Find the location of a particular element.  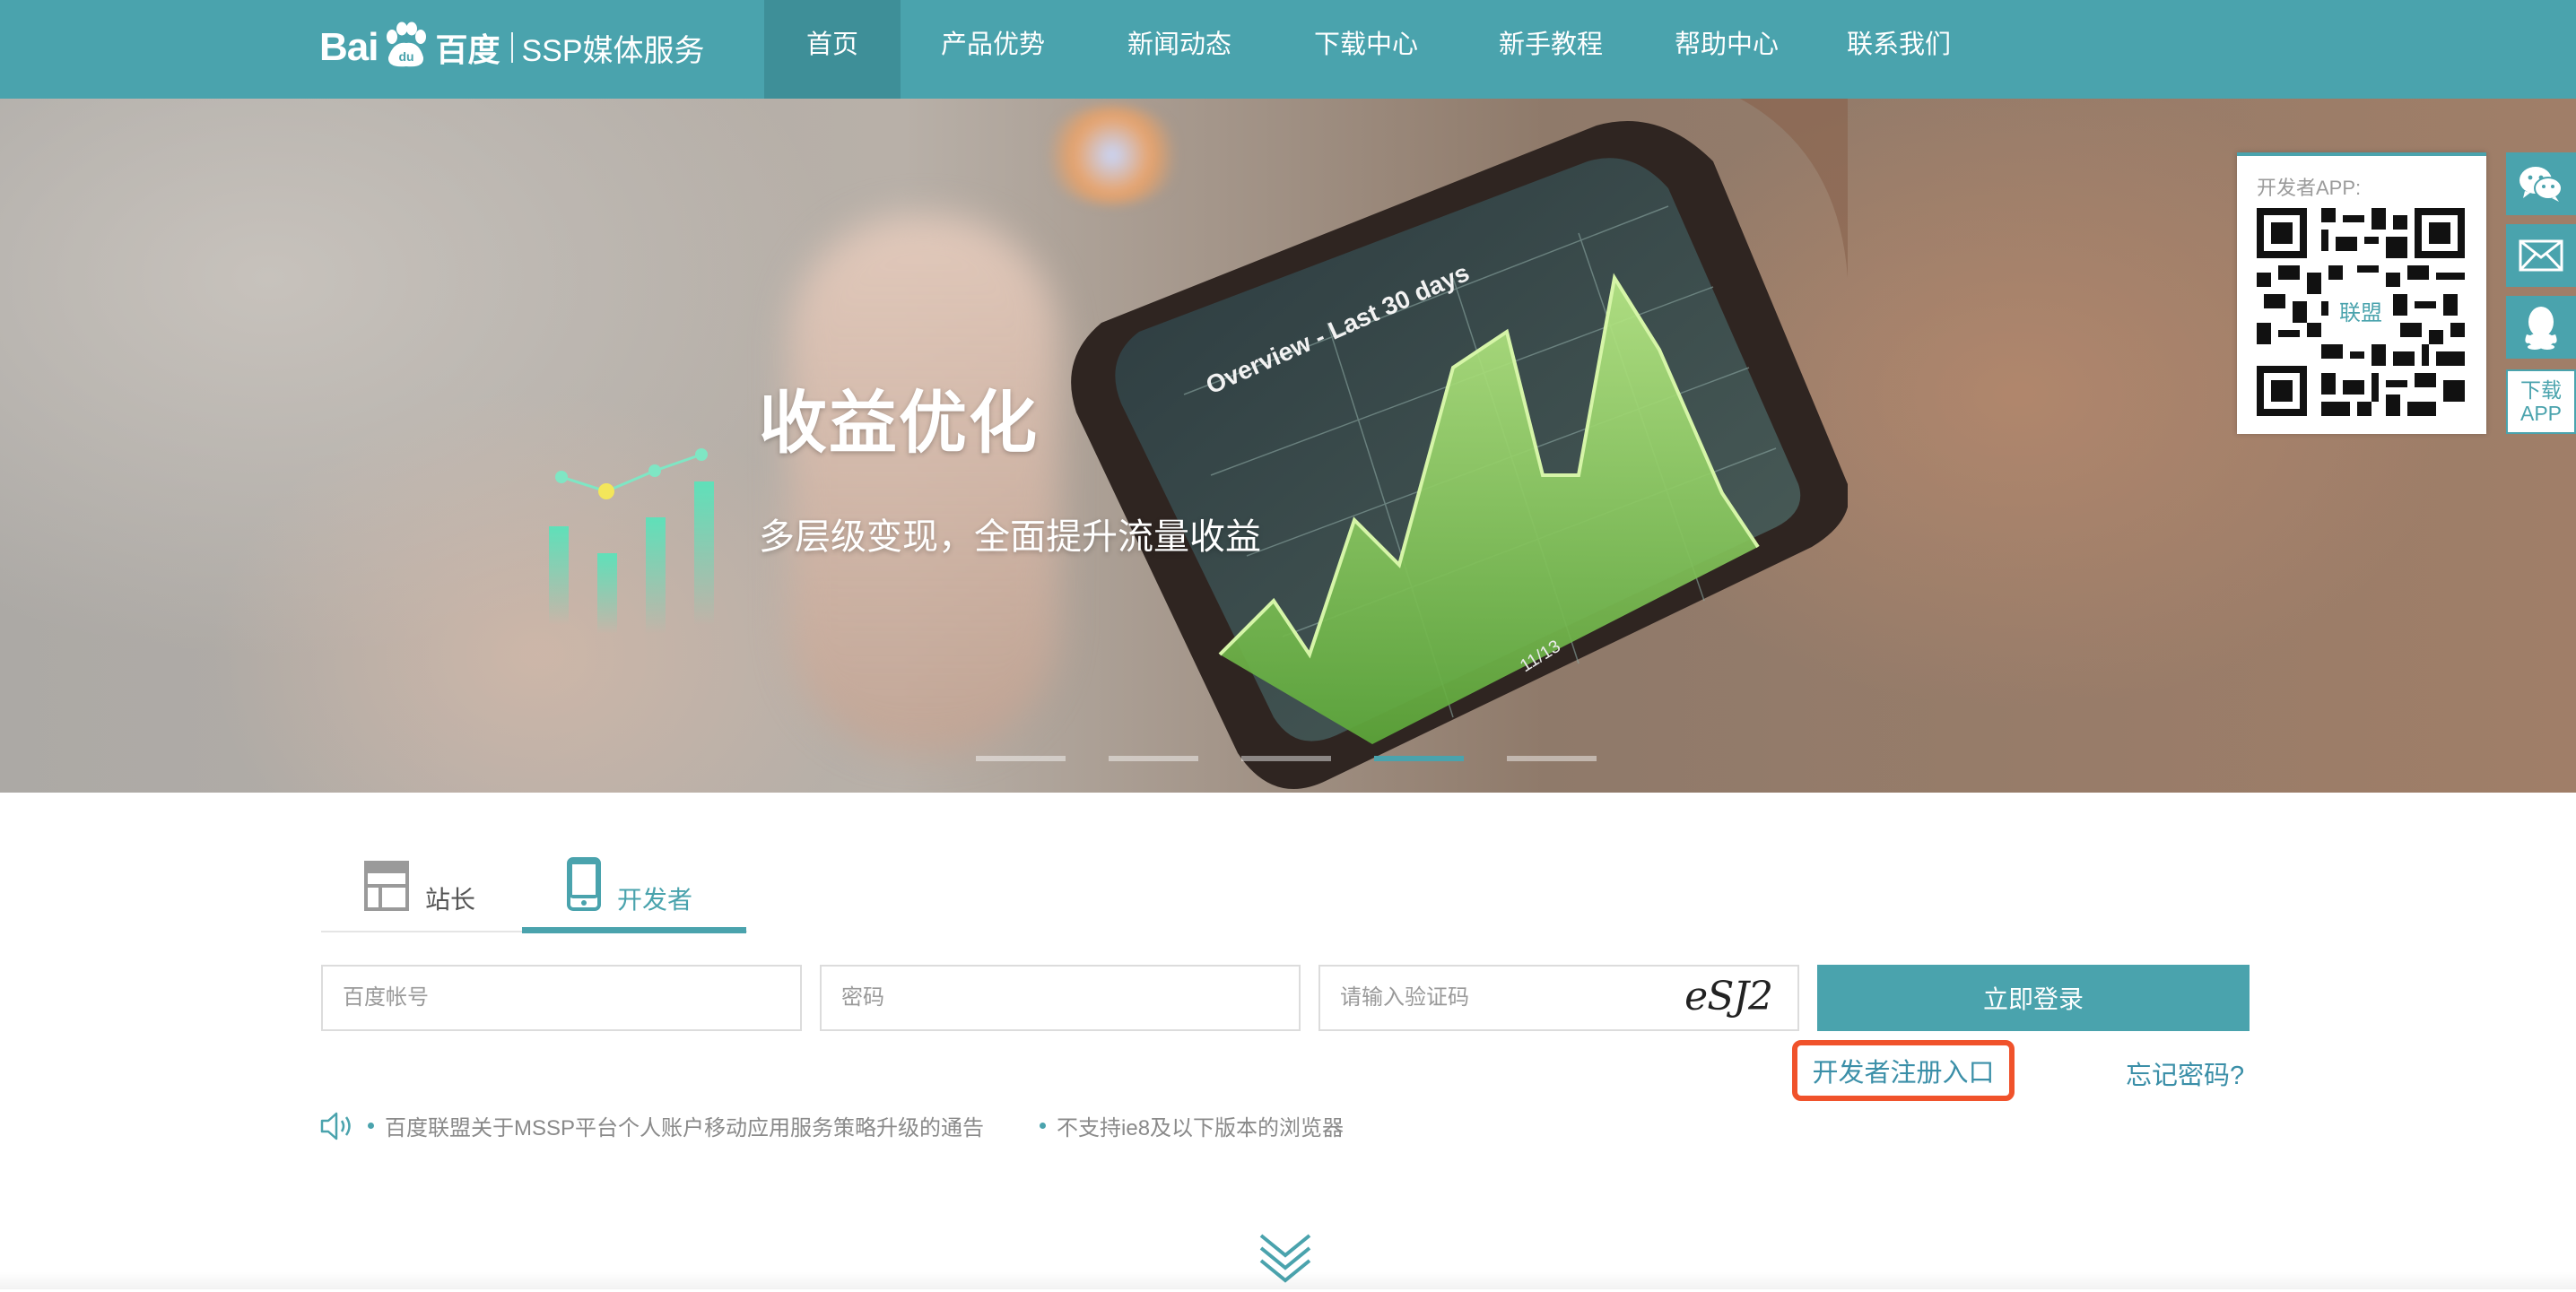

login-role-tabs: 站长 开发者 is located at coordinates (837, 892).